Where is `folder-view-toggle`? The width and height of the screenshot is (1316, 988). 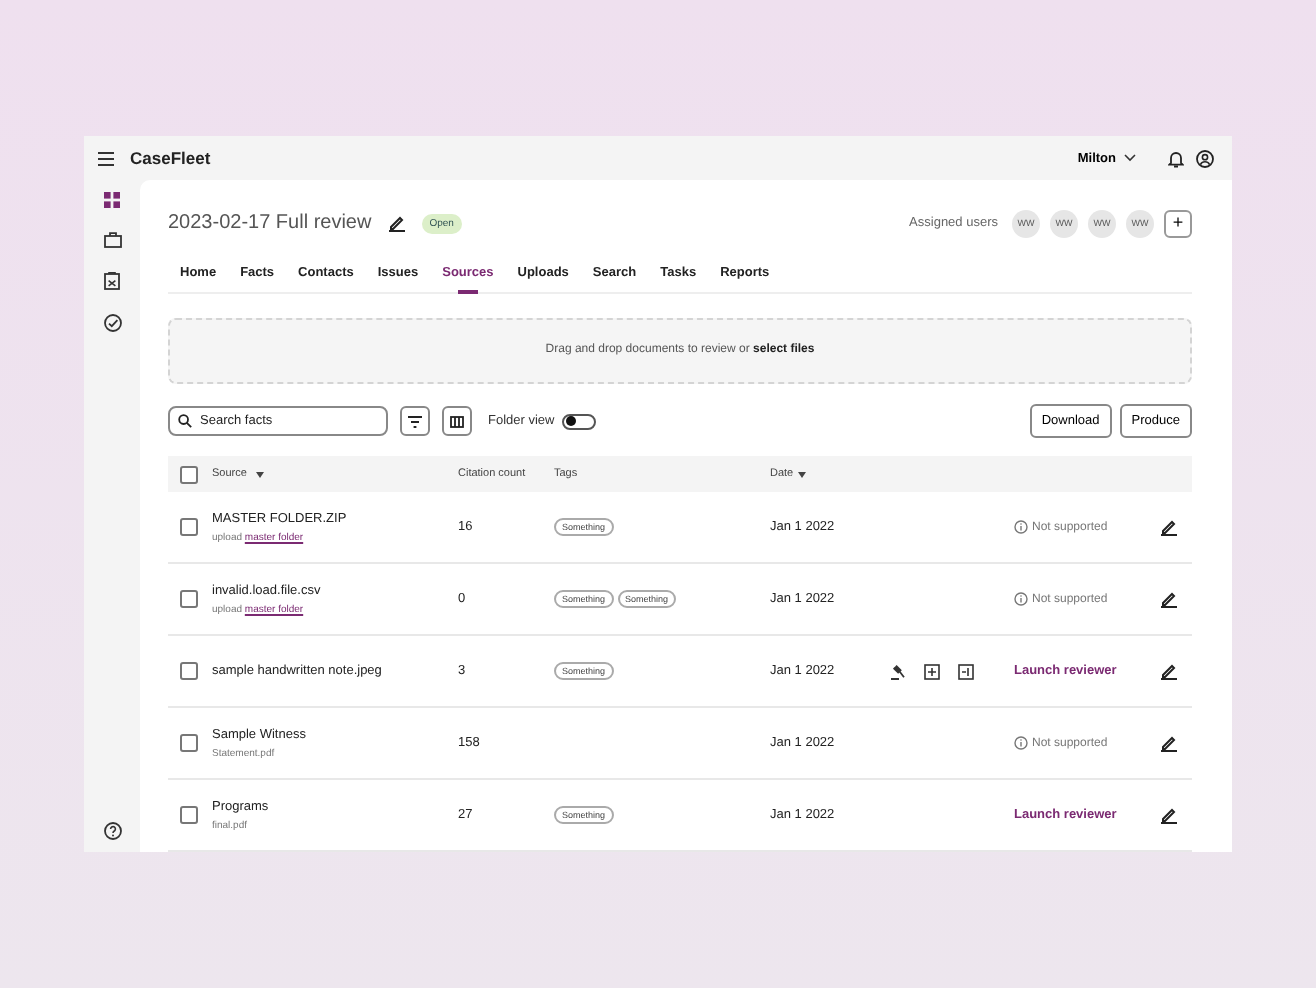 folder-view-toggle is located at coordinates (579, 421).